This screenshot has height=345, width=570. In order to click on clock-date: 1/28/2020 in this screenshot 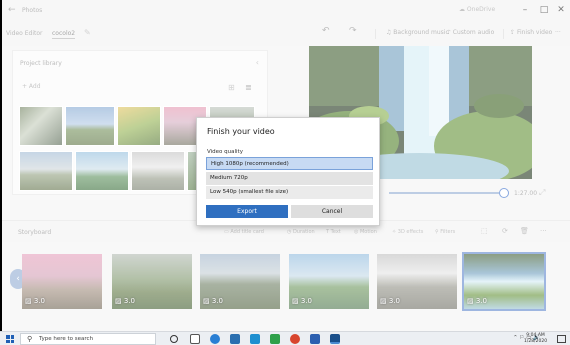, I will do `click(536, 341)`.